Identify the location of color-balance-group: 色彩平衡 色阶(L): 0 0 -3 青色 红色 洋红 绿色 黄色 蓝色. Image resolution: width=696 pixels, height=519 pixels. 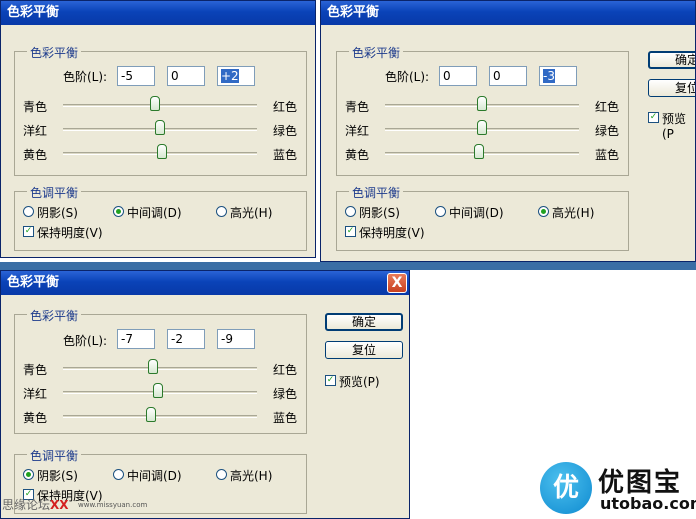
(482, 110).